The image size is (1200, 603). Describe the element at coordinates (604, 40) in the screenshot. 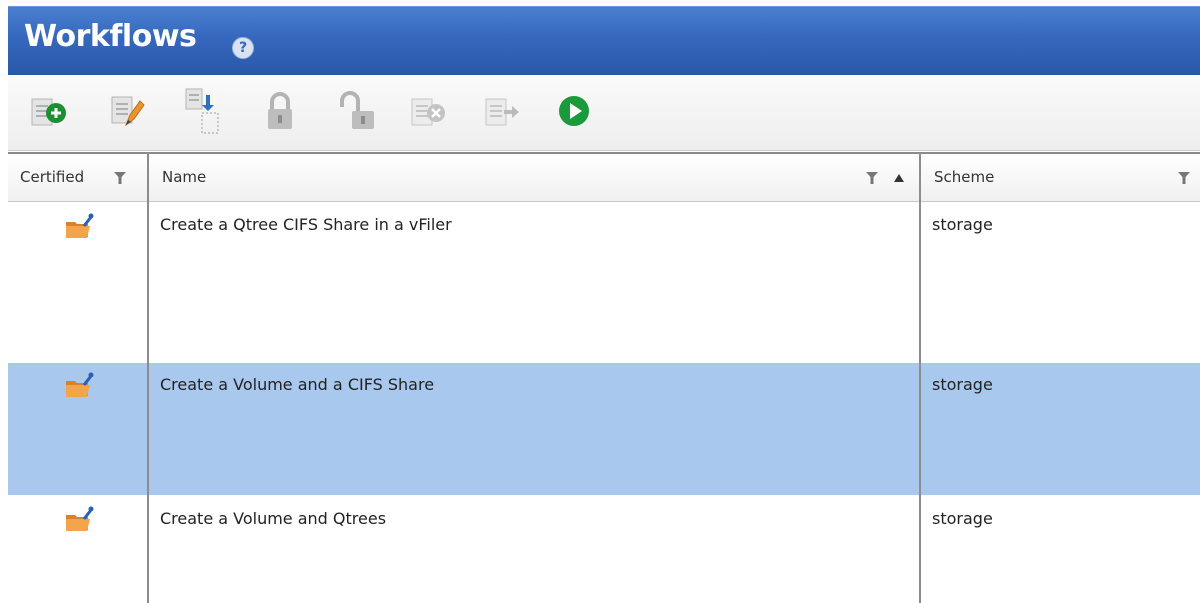

I see `title-bar: Workflows ?` at that location.